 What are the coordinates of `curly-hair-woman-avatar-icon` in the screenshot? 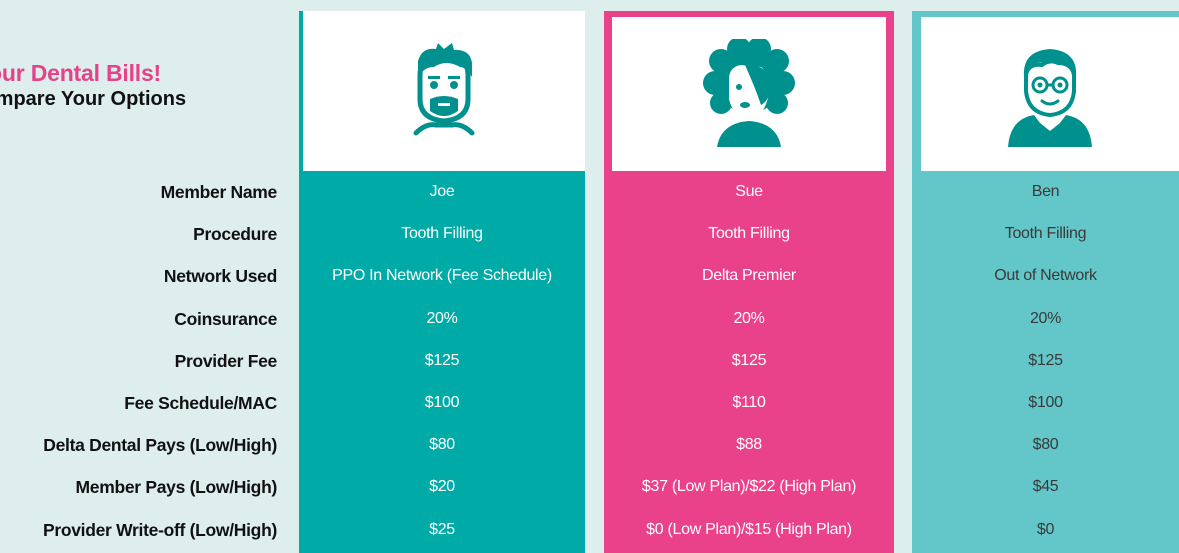 It's located at (749, 93).